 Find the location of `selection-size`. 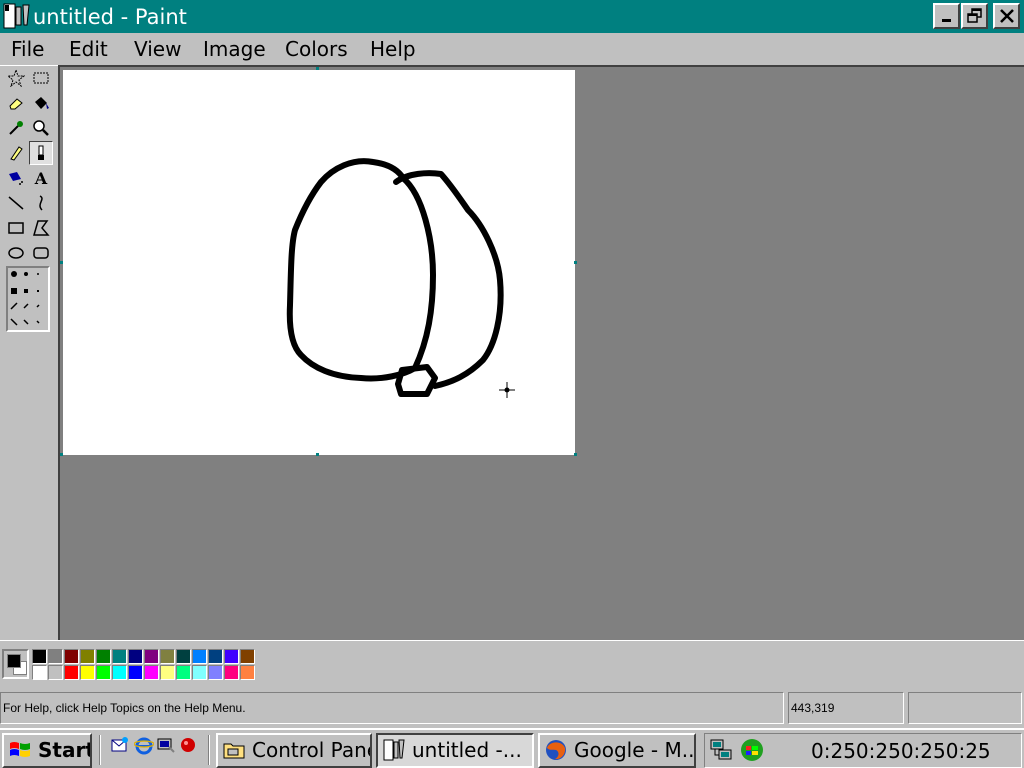

selection-size is located at coordinates (965, 708).